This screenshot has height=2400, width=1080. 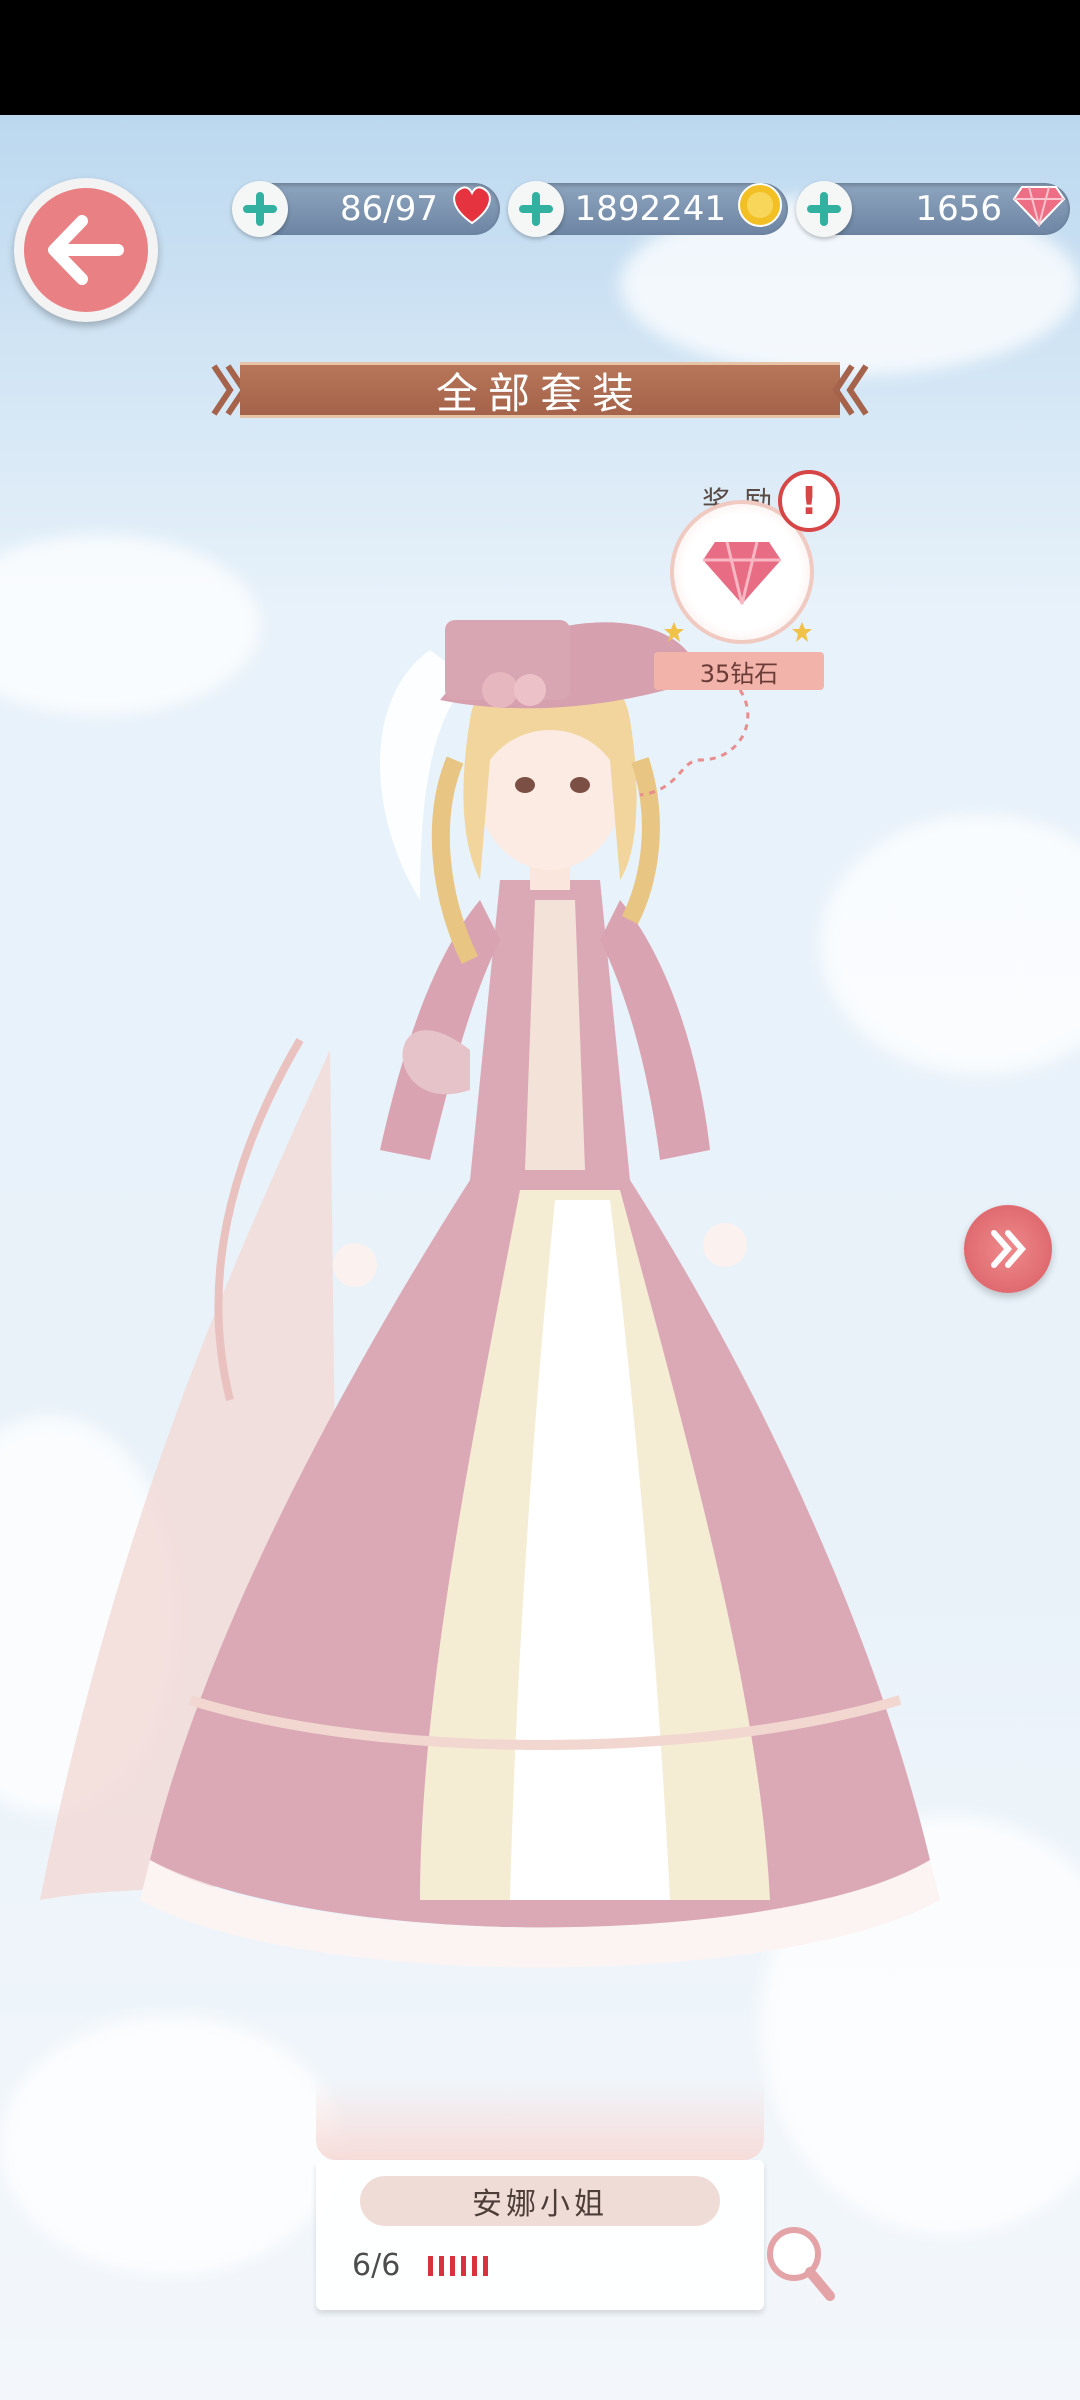 I want to click on outfit-progress-text: 6/6, so click(x=376, y=2265).